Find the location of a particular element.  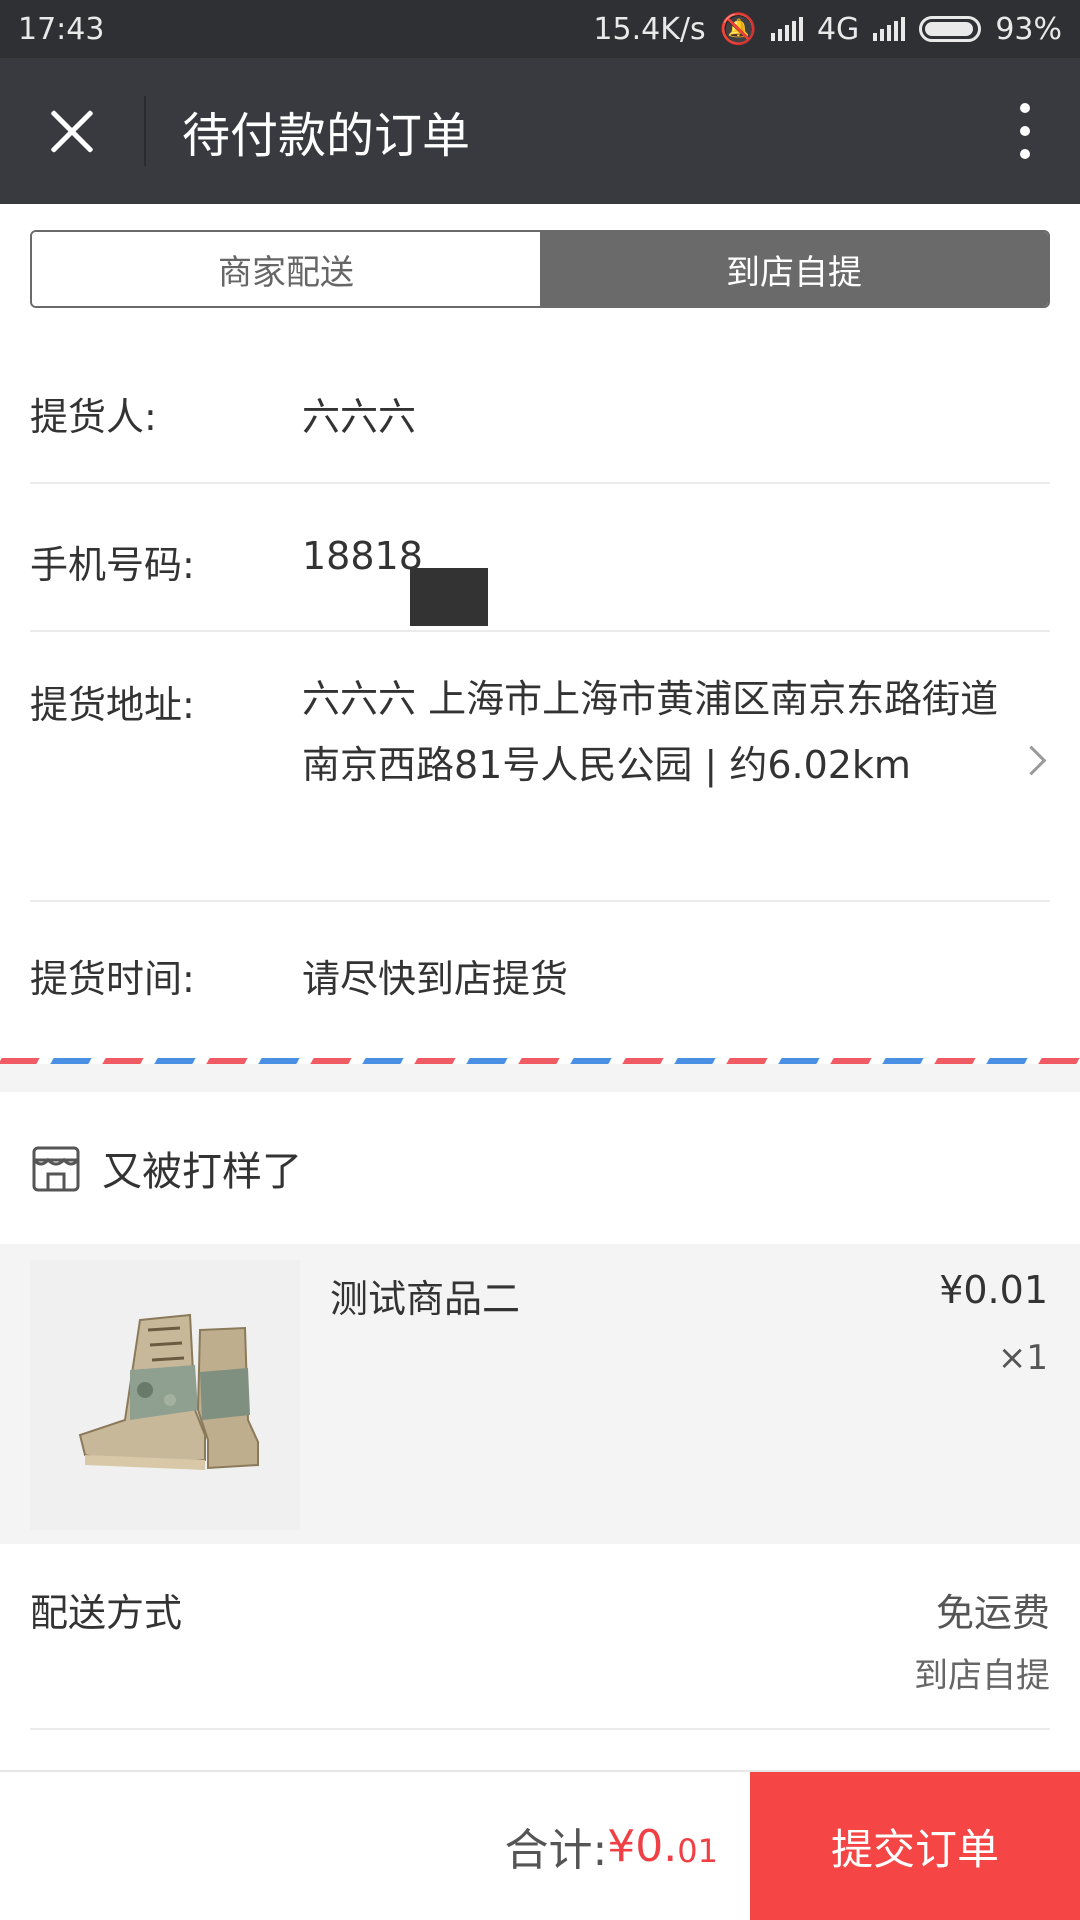

pickup-person-value: 六六六 is located at coordinates (359, 417).